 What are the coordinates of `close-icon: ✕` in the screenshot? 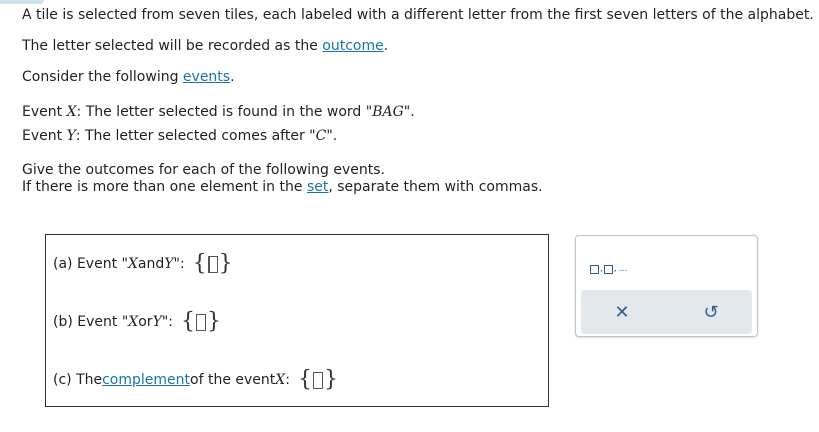 It's located at (622, 312).